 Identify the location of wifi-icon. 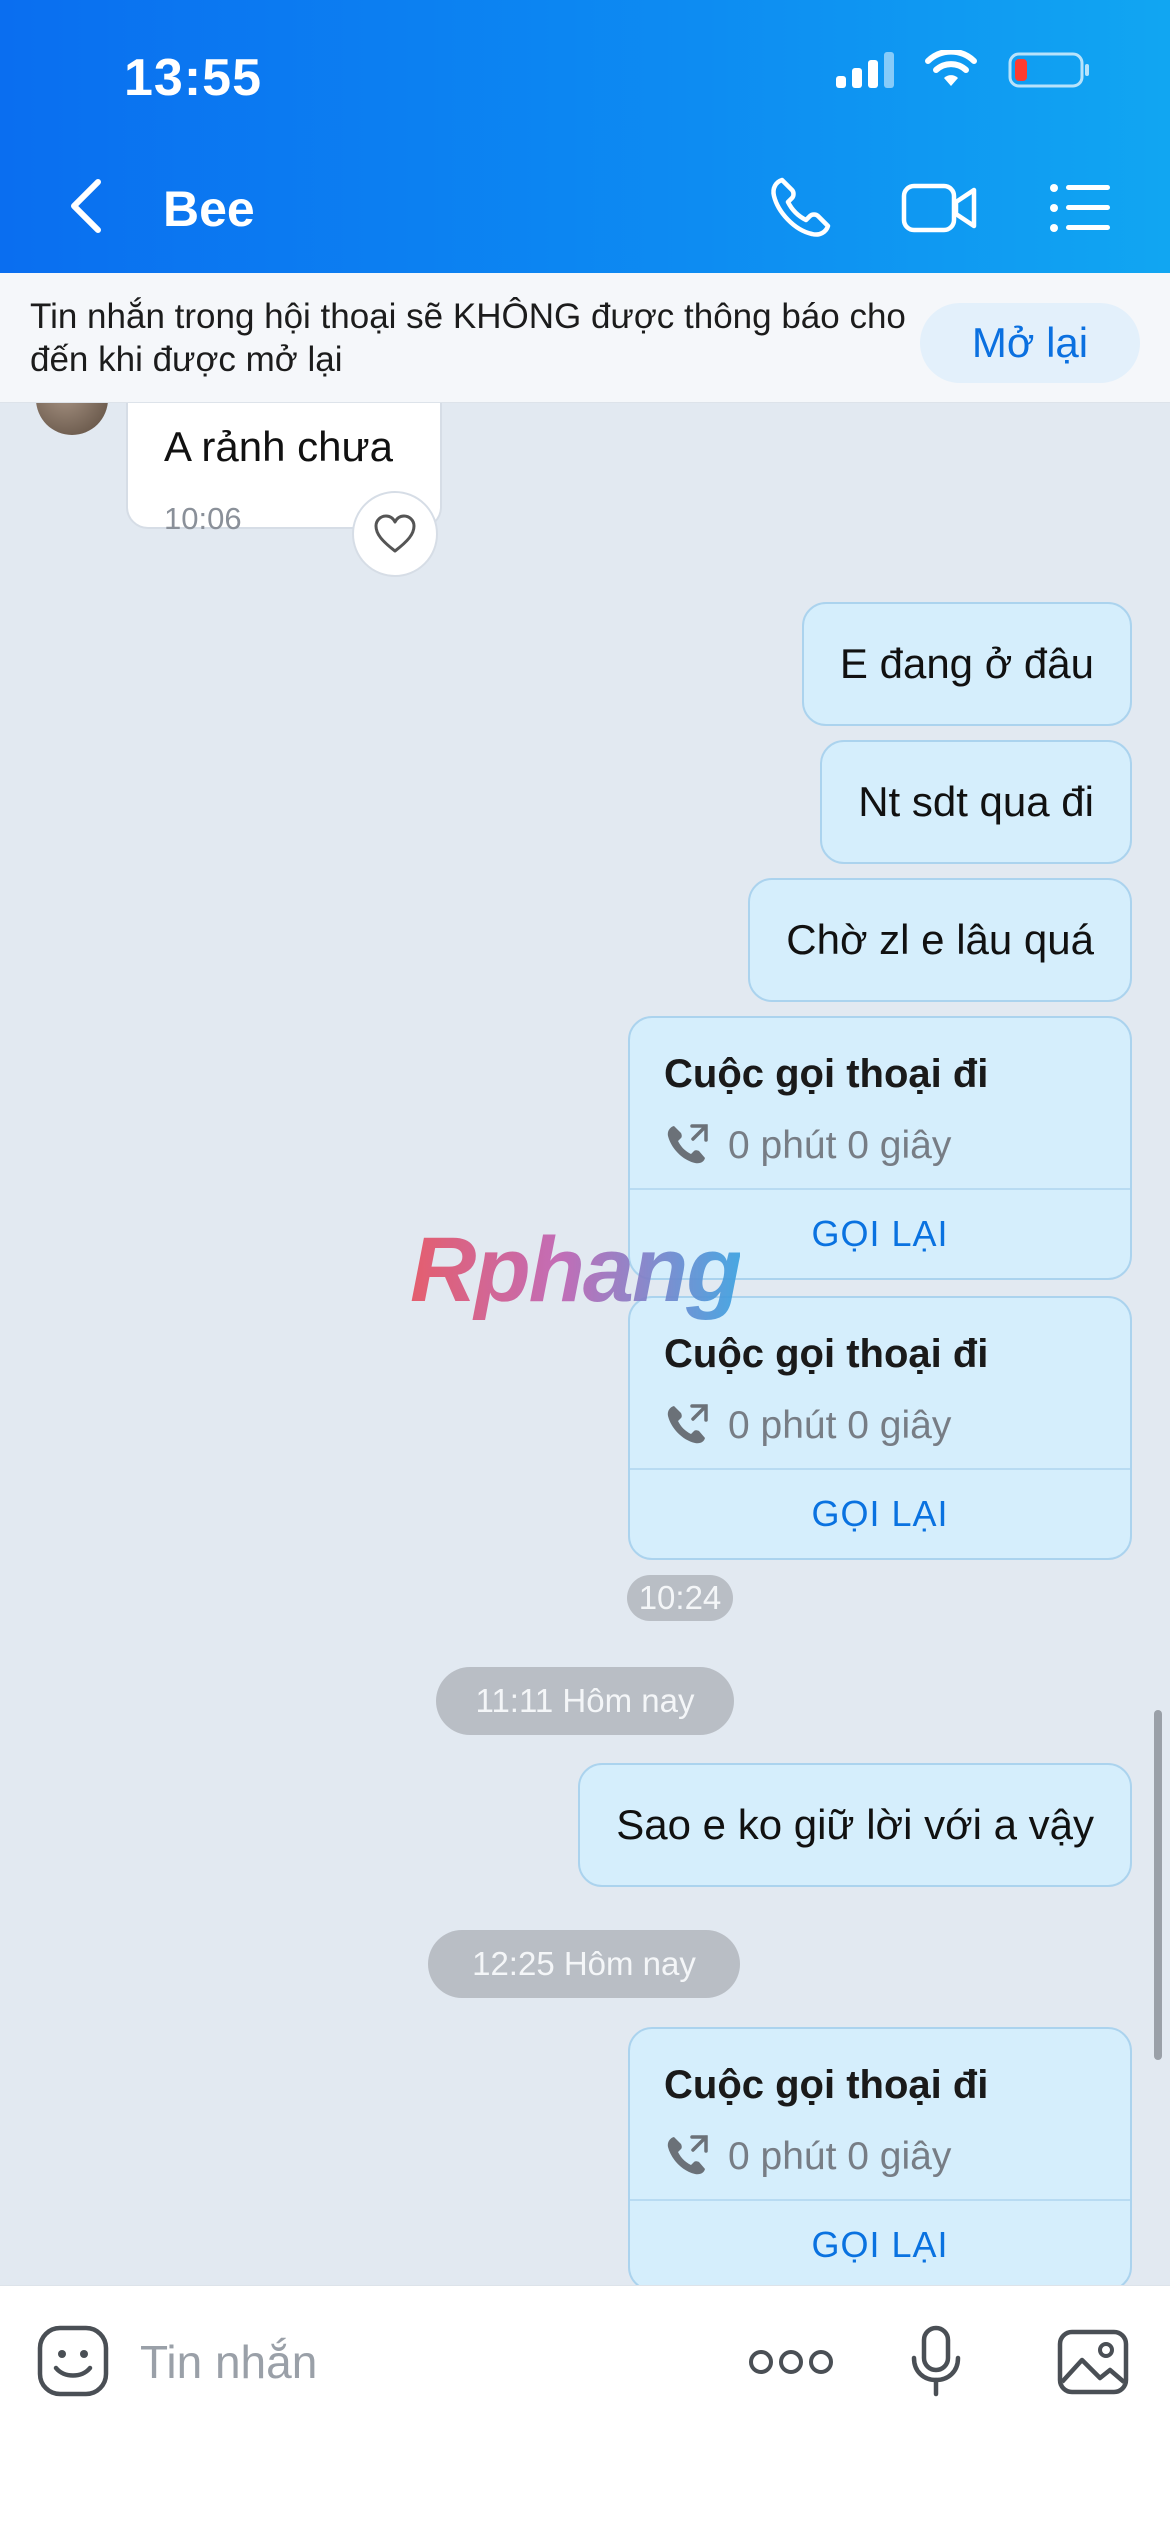
(951, 68).